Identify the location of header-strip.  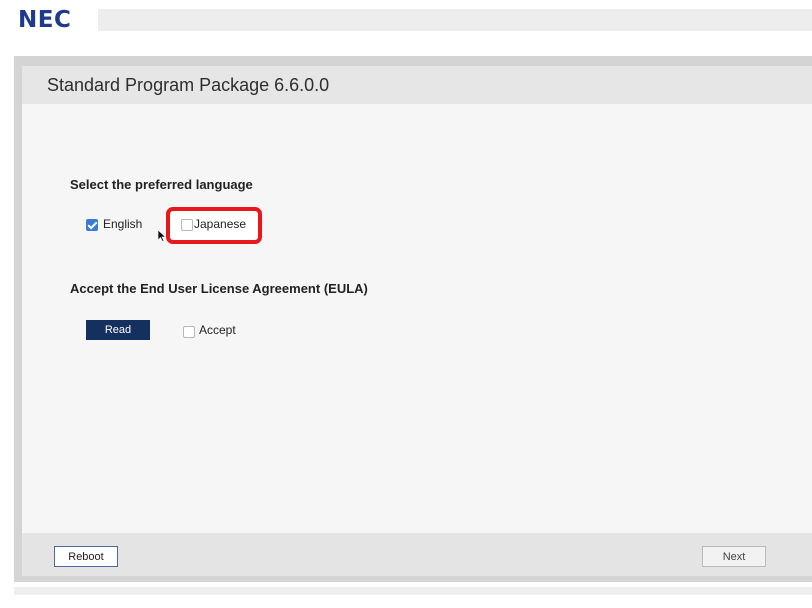
(455, 20).